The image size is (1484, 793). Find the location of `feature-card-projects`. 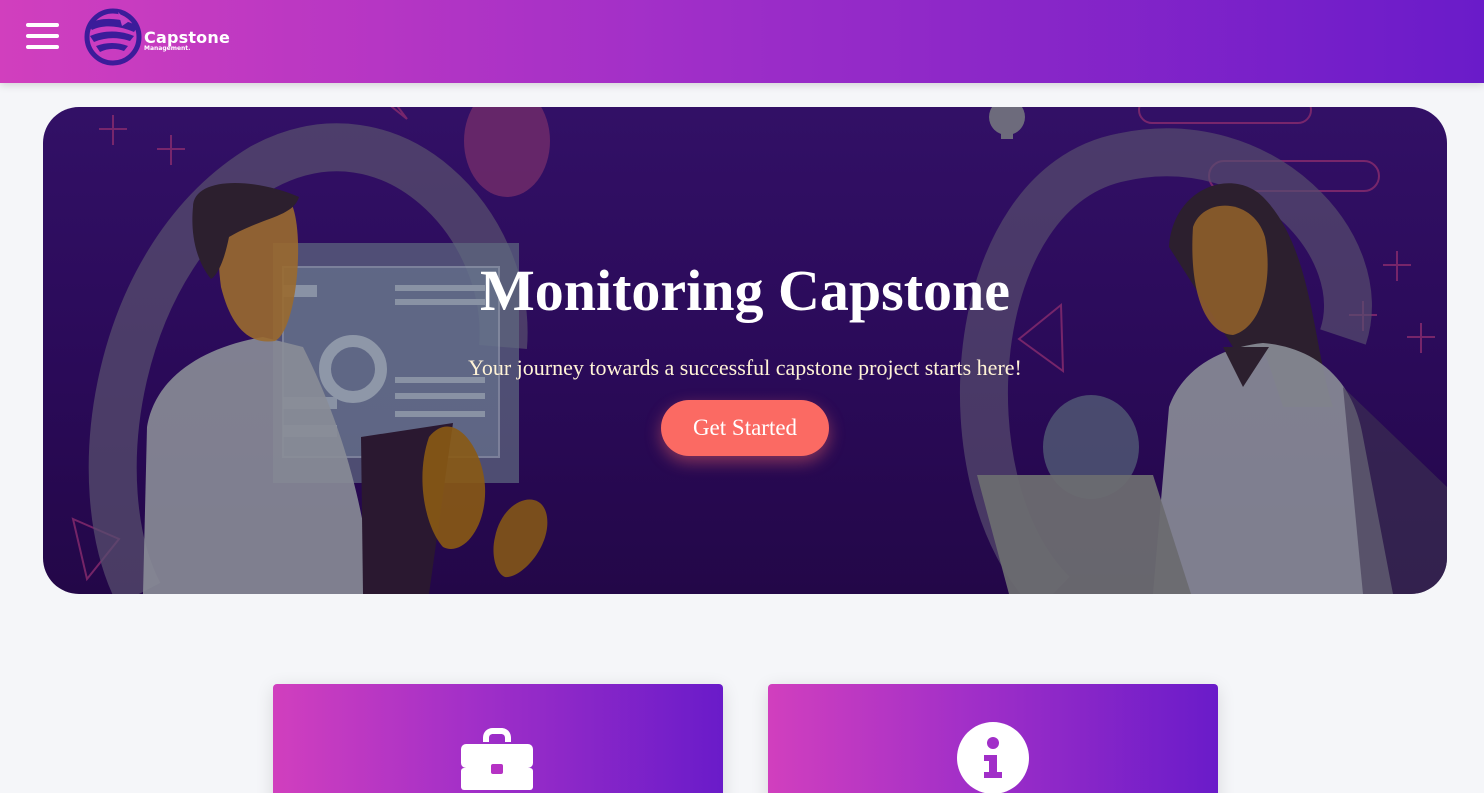

feature-card-projects is located at coordinates (498, 738).